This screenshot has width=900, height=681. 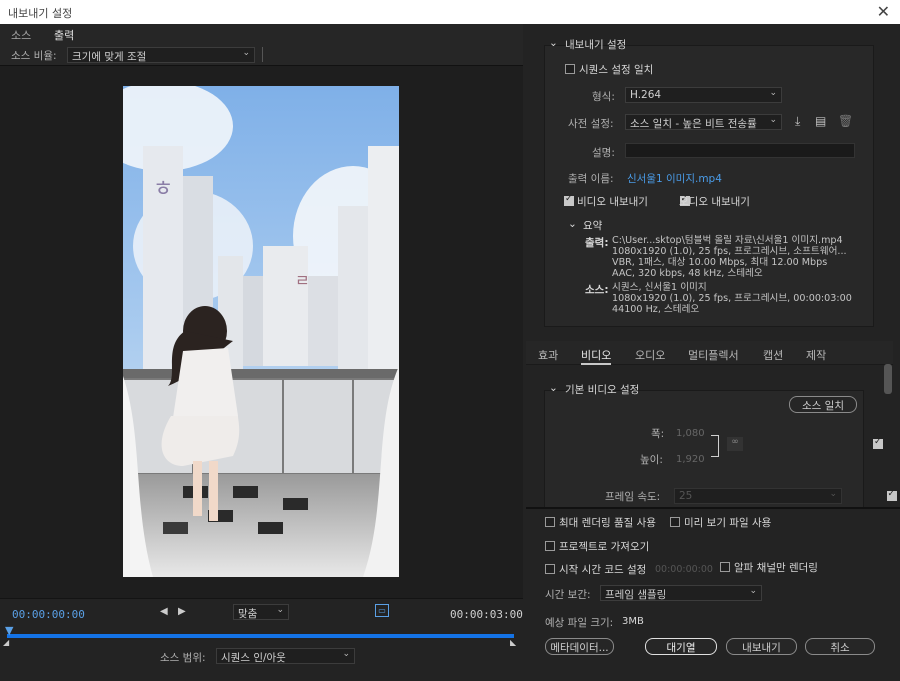 I want to click on timeline-track, so click(x=260, y=636).